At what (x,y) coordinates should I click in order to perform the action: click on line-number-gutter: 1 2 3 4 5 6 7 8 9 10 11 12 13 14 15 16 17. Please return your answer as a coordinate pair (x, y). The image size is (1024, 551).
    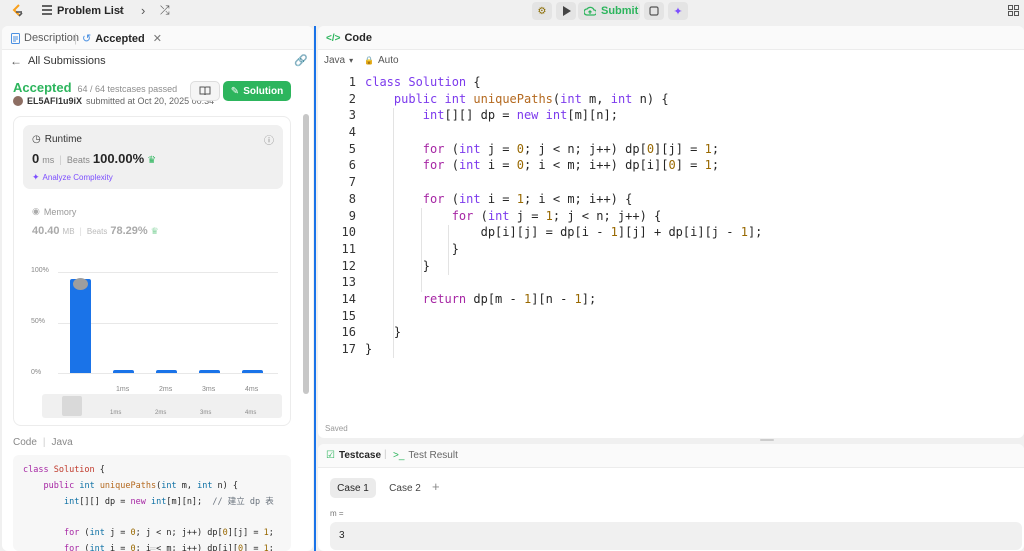
    Looking at the image, I should click on (340, 216).